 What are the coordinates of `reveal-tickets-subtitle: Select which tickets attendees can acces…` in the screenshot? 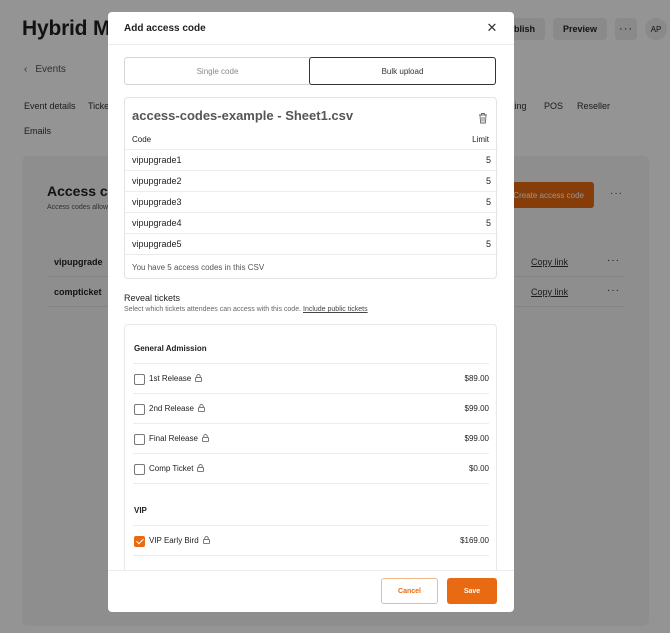 It's located at (246, 309).